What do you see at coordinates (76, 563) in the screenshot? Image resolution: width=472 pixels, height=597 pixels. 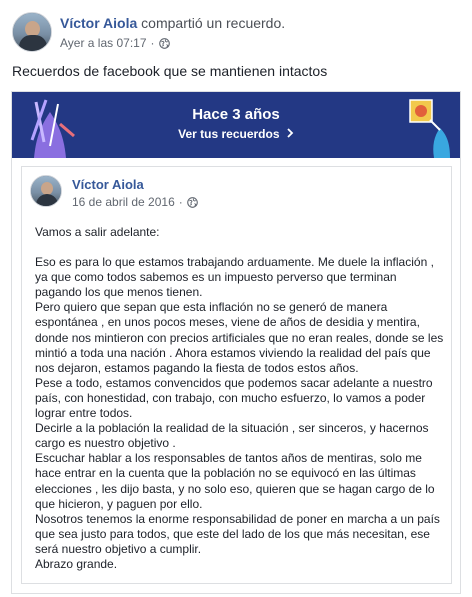 I see `paragraph: Abrazo grande.` at bounding box center [76, 563].